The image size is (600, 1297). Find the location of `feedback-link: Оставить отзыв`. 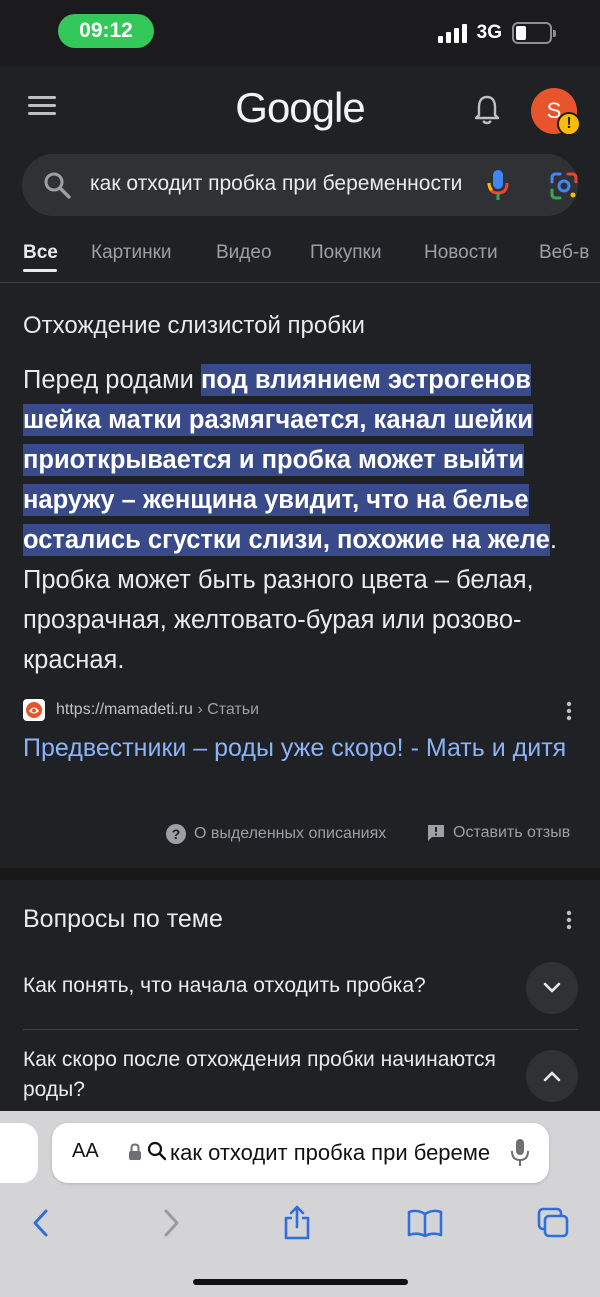

feedback-link: Оставить отзыв is located at coordinates (498, 833).